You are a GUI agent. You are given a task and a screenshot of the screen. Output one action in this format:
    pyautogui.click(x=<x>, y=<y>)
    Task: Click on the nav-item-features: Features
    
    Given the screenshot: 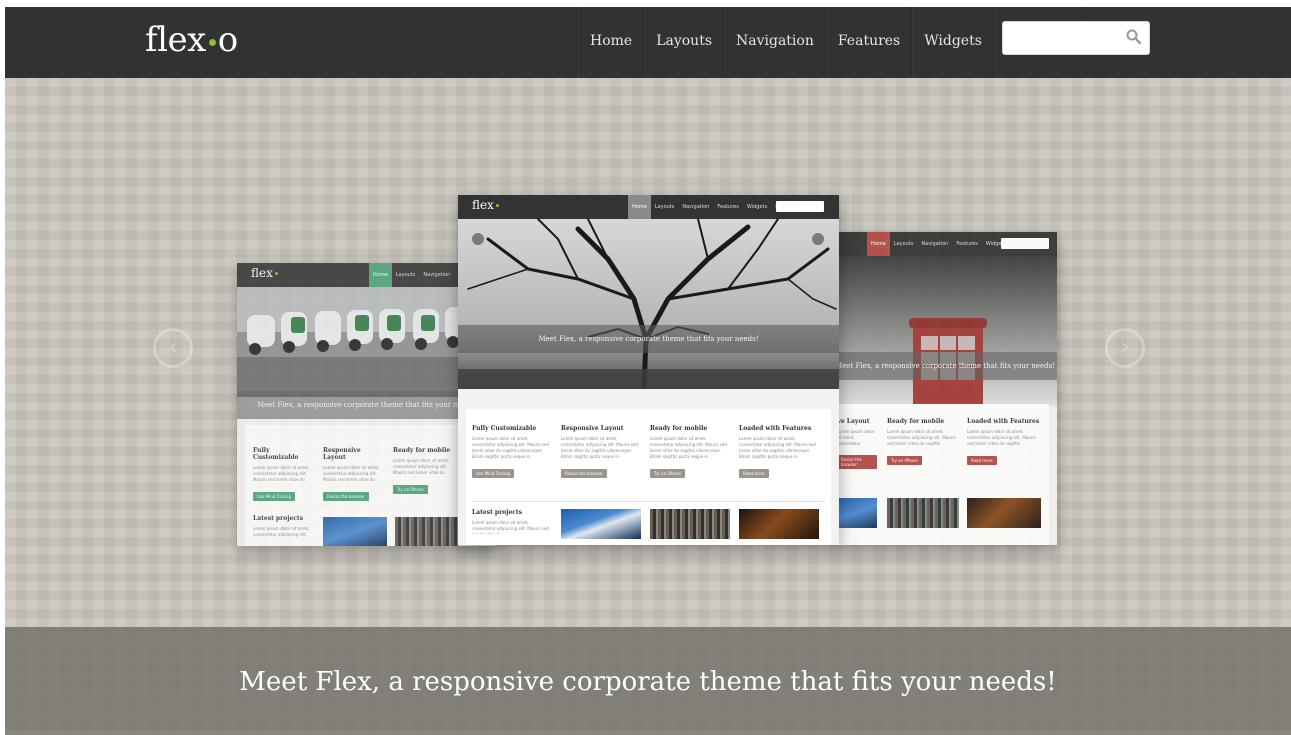 What is the action you would take?
    pyautogui.click(x=869, y=42)
    